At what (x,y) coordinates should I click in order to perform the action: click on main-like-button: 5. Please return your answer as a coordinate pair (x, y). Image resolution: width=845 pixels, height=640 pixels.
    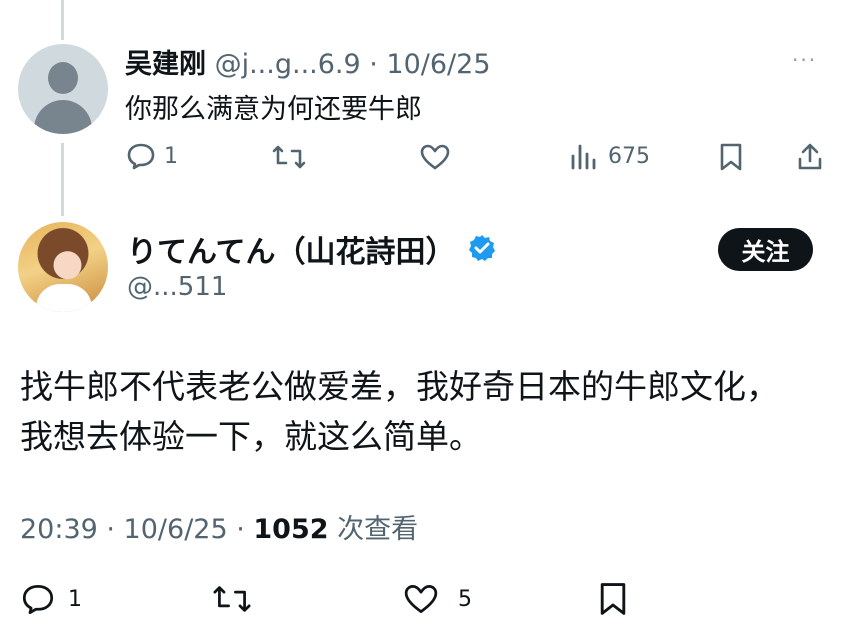
    Looking at the image, I should click on (437, 599).